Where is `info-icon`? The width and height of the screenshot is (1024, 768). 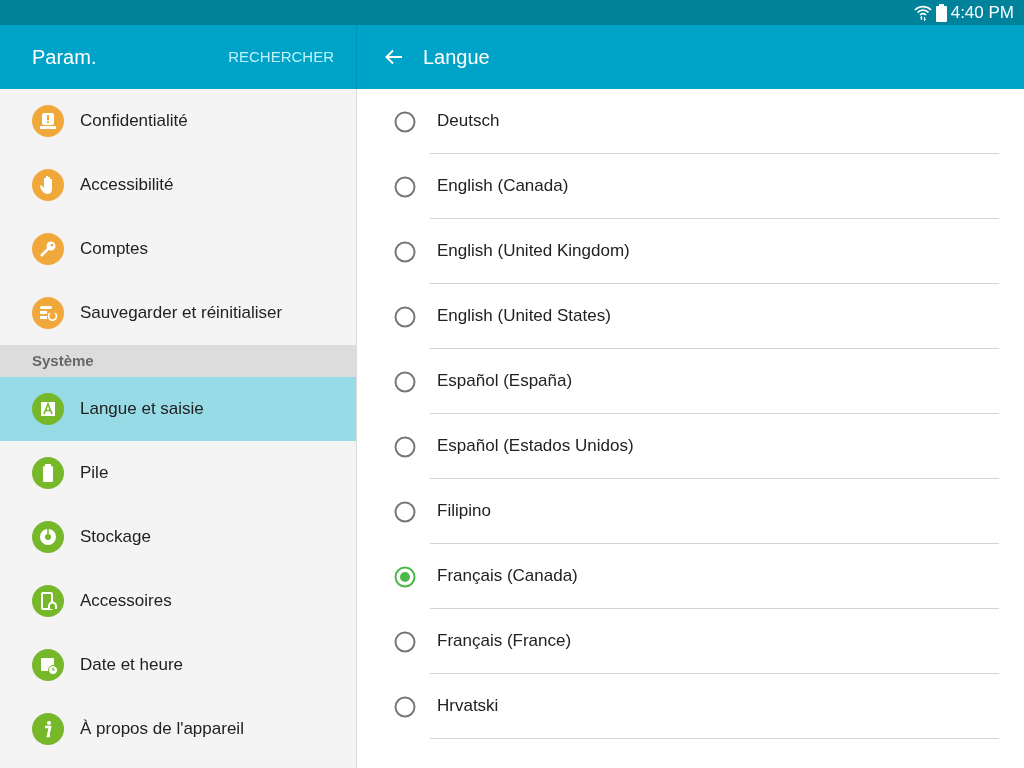 info-icon is located at coordinates (48, 729).